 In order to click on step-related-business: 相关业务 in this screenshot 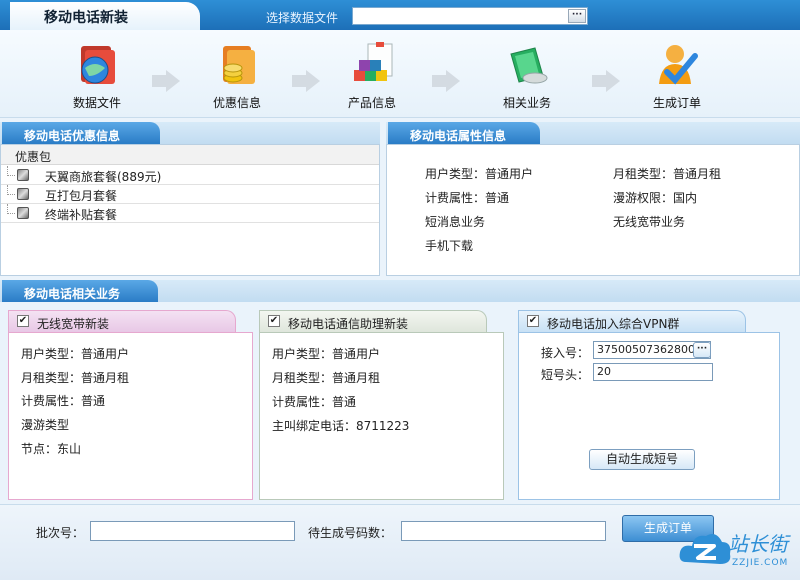, I will do `click(527, 76)`.